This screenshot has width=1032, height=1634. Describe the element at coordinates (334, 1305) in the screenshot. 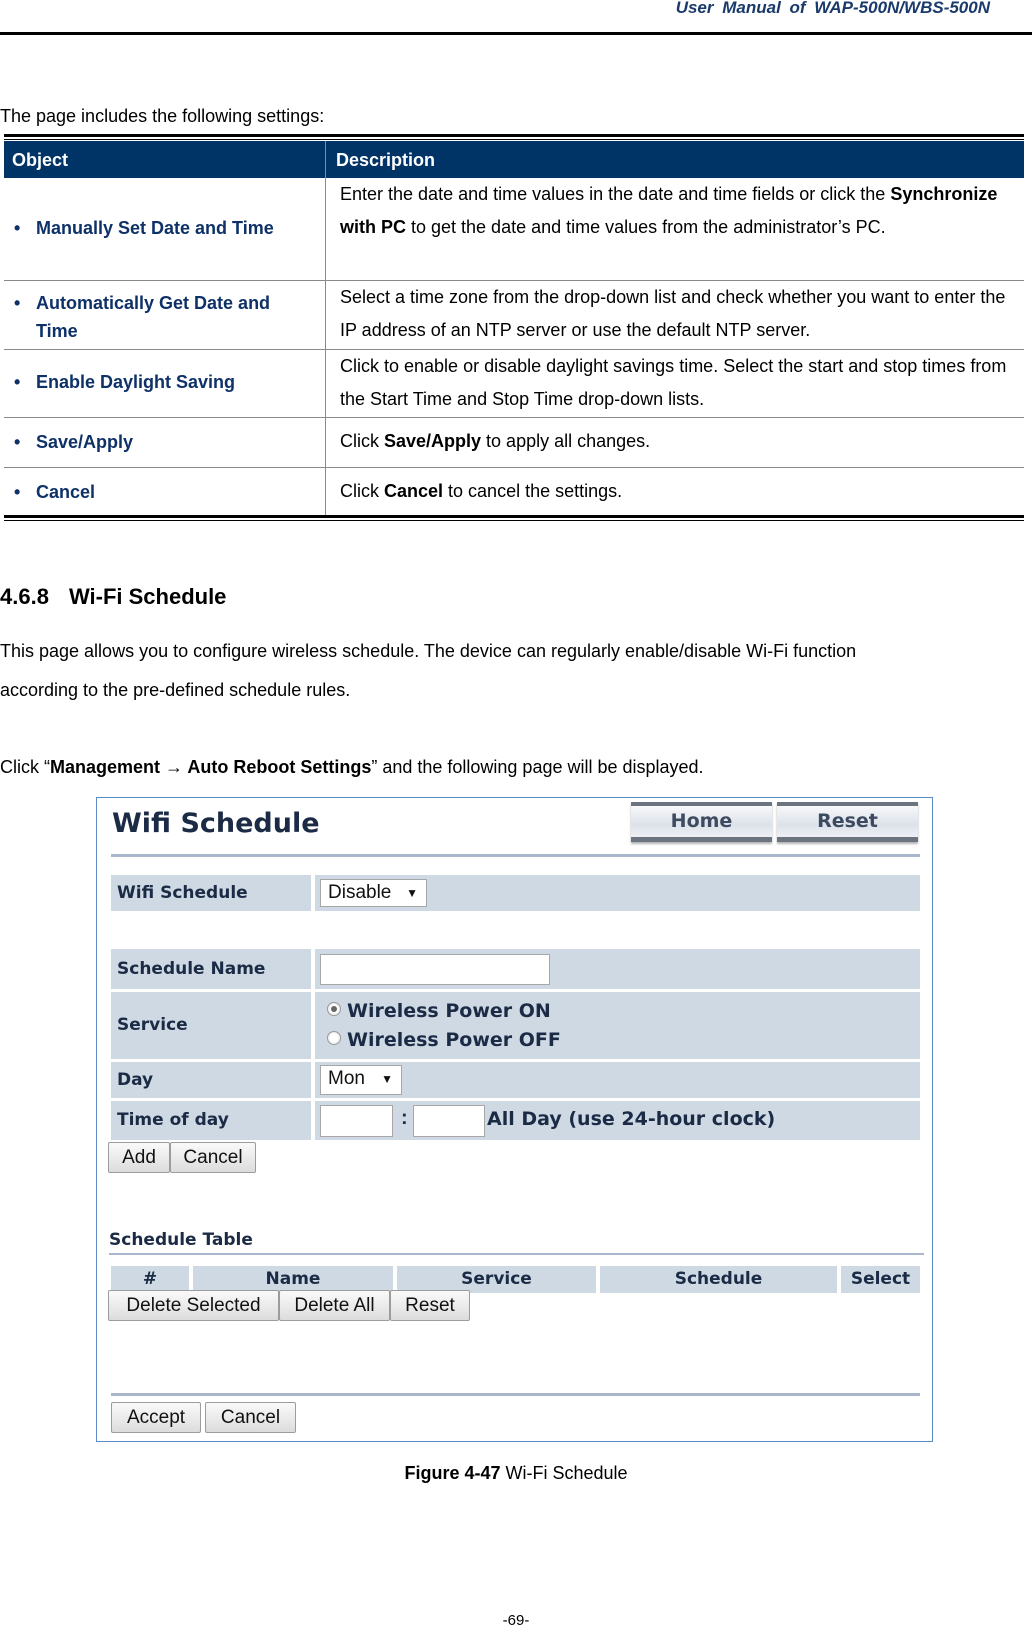

I see `delete-all-button: Delete All` at that location.